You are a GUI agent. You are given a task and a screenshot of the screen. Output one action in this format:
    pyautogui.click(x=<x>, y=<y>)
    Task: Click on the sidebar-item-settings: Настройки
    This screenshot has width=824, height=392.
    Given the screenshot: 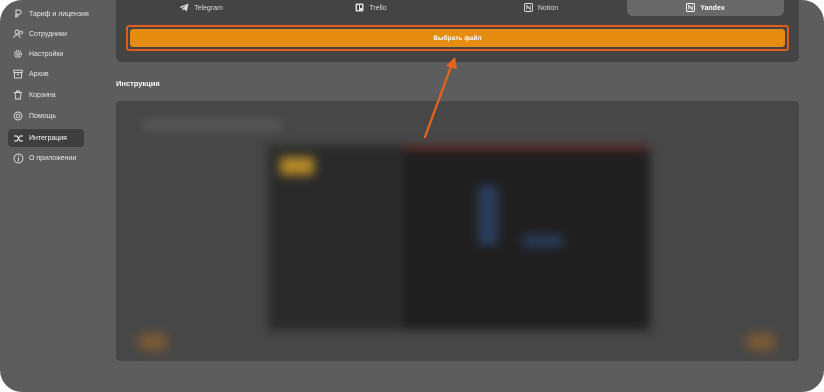 What is the action you would take?
    pyautogui.click(x=46, y=54)
    